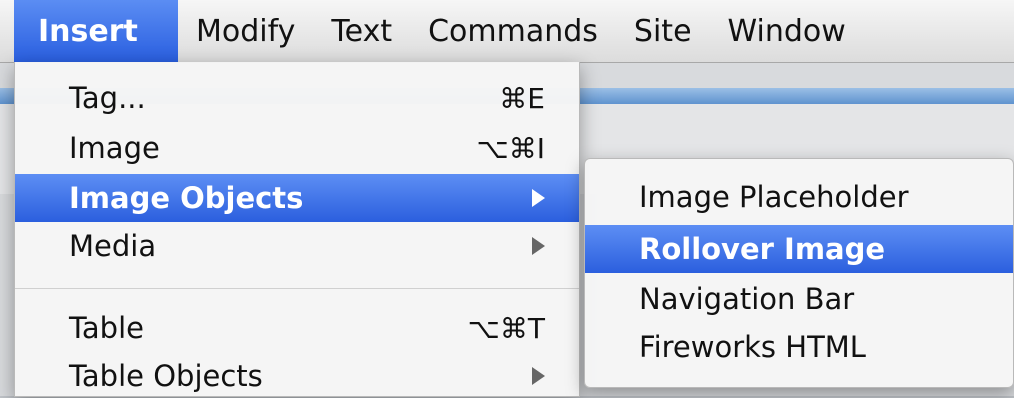 The image size is (1014, 398). Describe the element at coordinates (297, 246) in the screenshot. I see `menu-item-media: Media` at that location.